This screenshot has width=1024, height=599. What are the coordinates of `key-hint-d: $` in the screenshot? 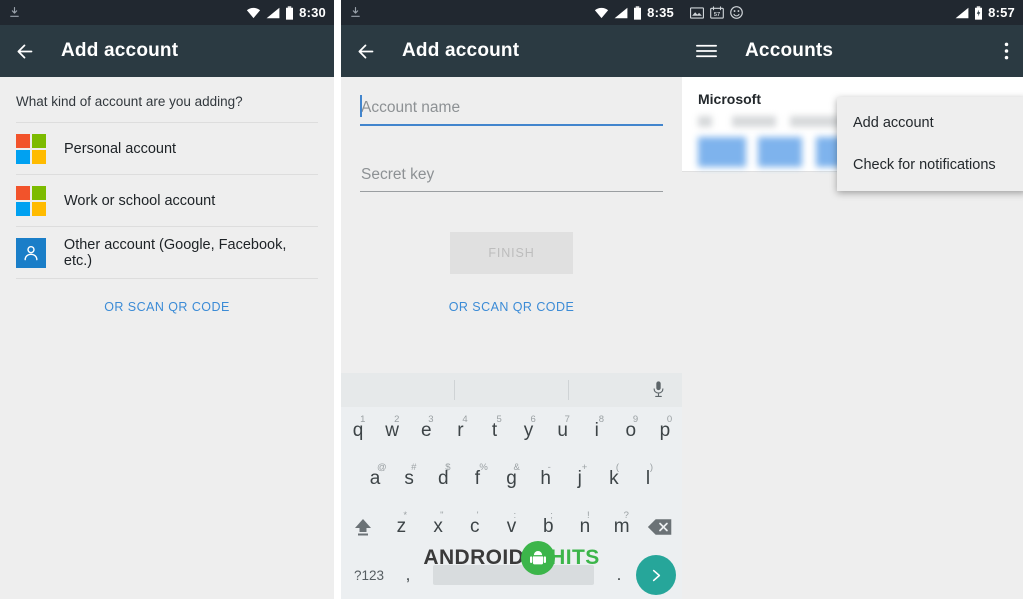 It's located at (448, 467).